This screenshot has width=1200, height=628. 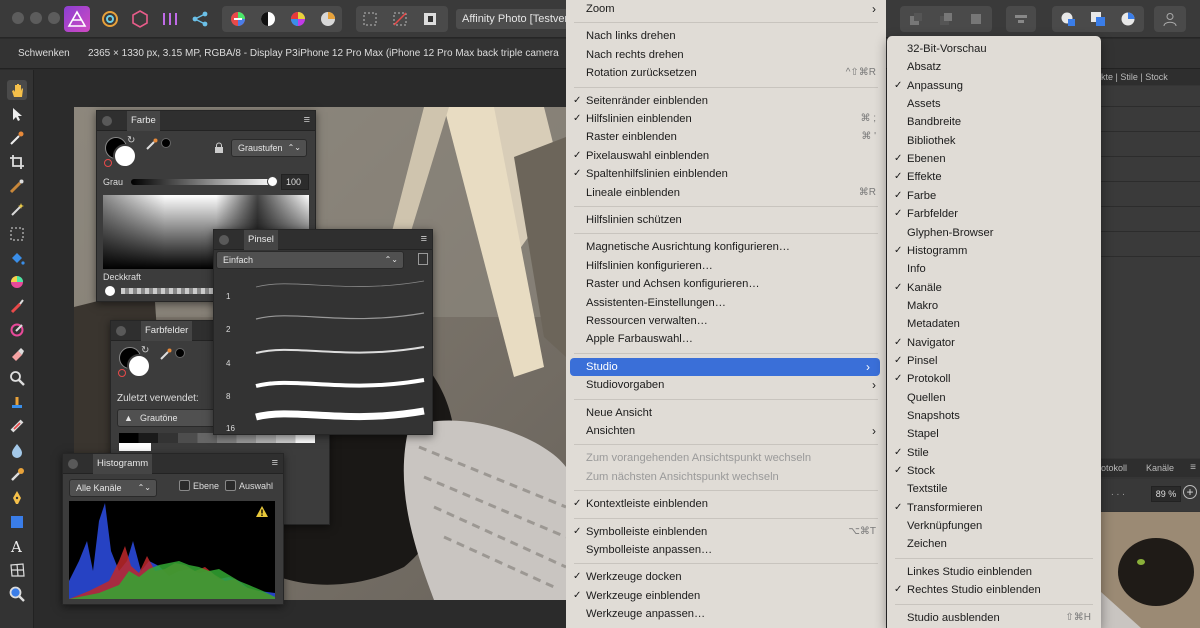 I want to click on account-icon, so click(x=1170, y=19).